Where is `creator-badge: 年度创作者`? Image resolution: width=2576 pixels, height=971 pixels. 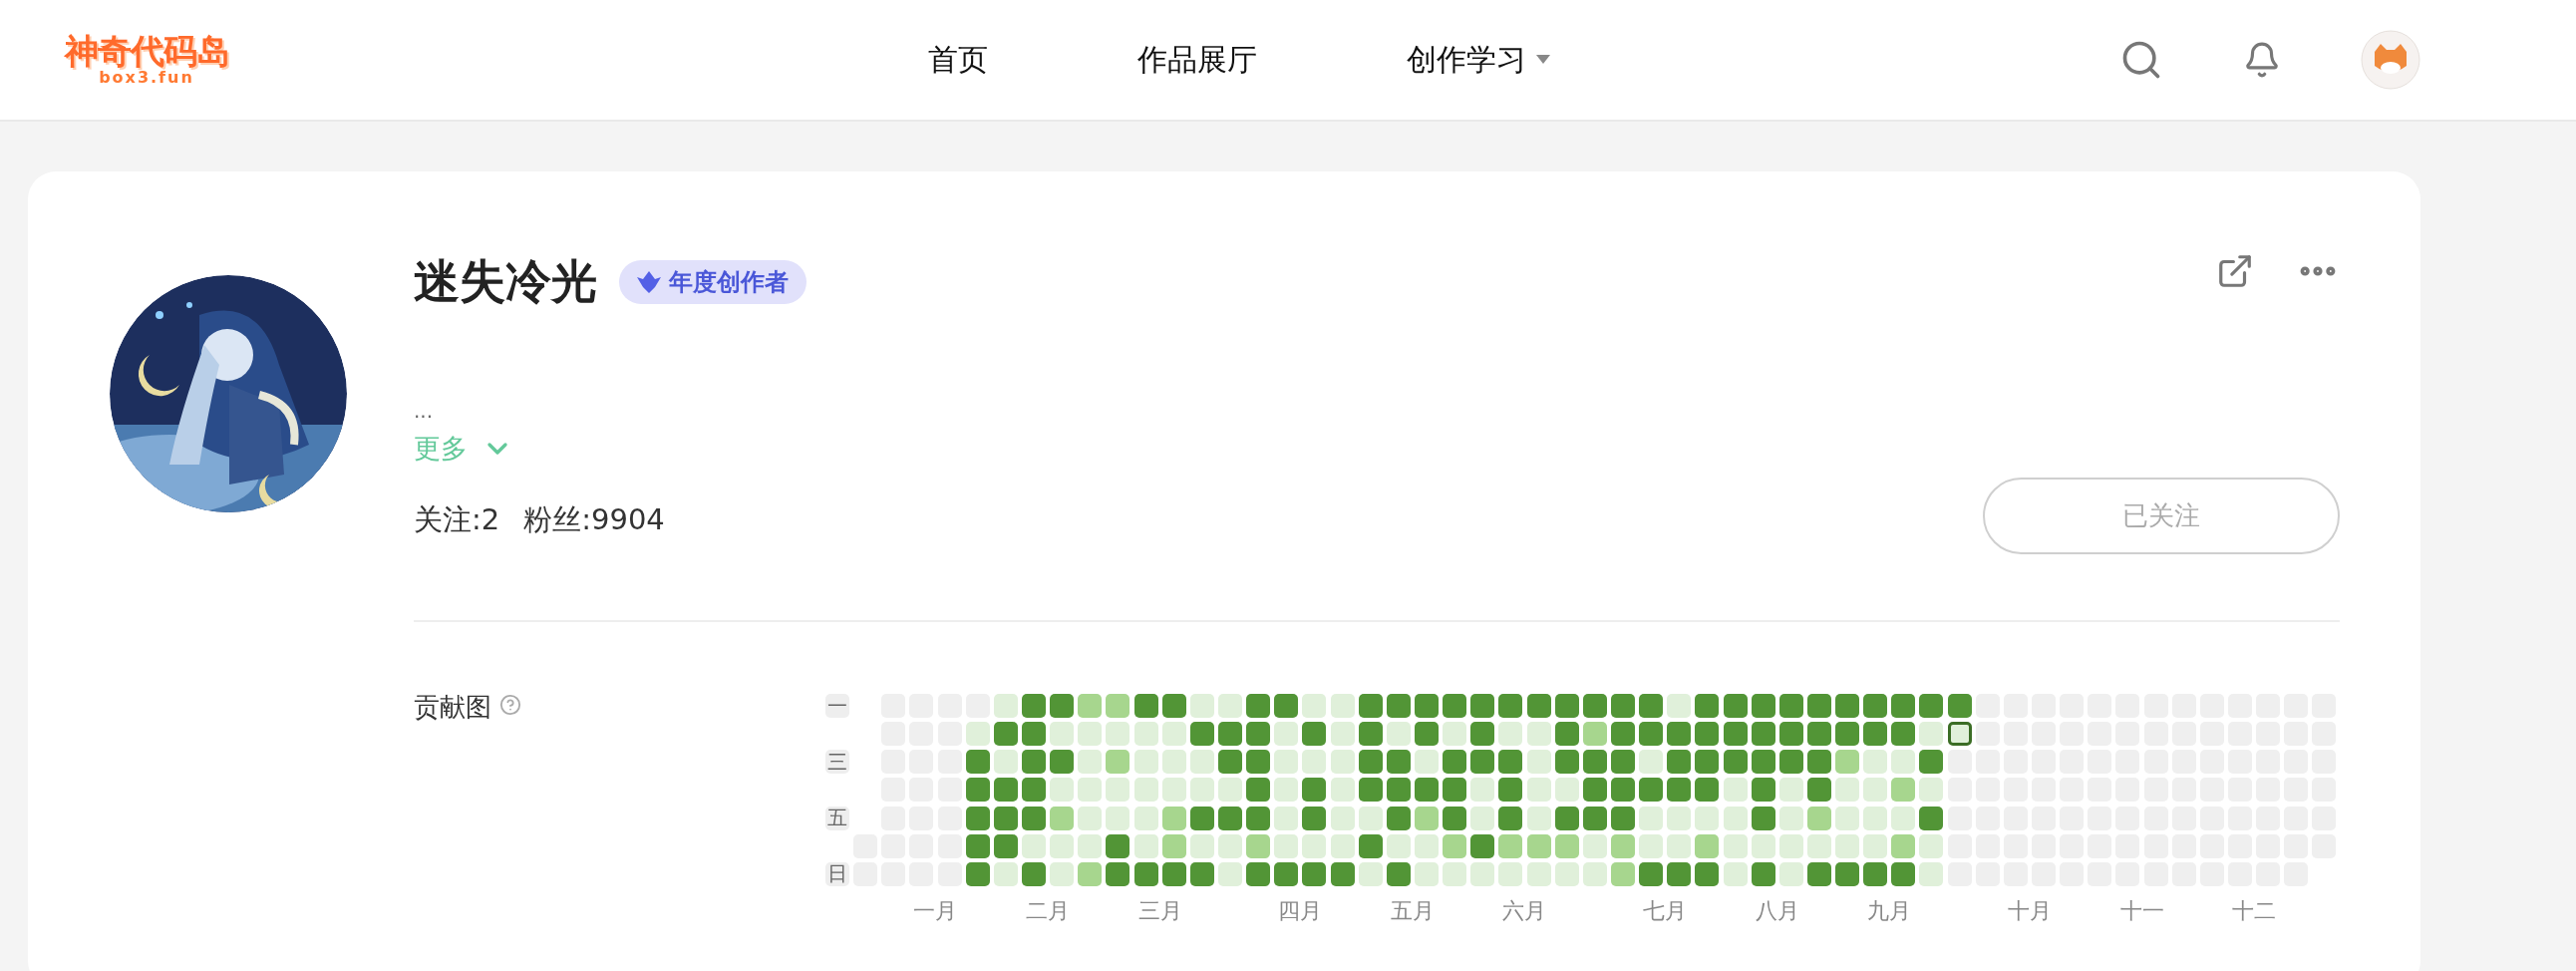
creator-badge: 年度创作者 is located at coordinates (712, 282).